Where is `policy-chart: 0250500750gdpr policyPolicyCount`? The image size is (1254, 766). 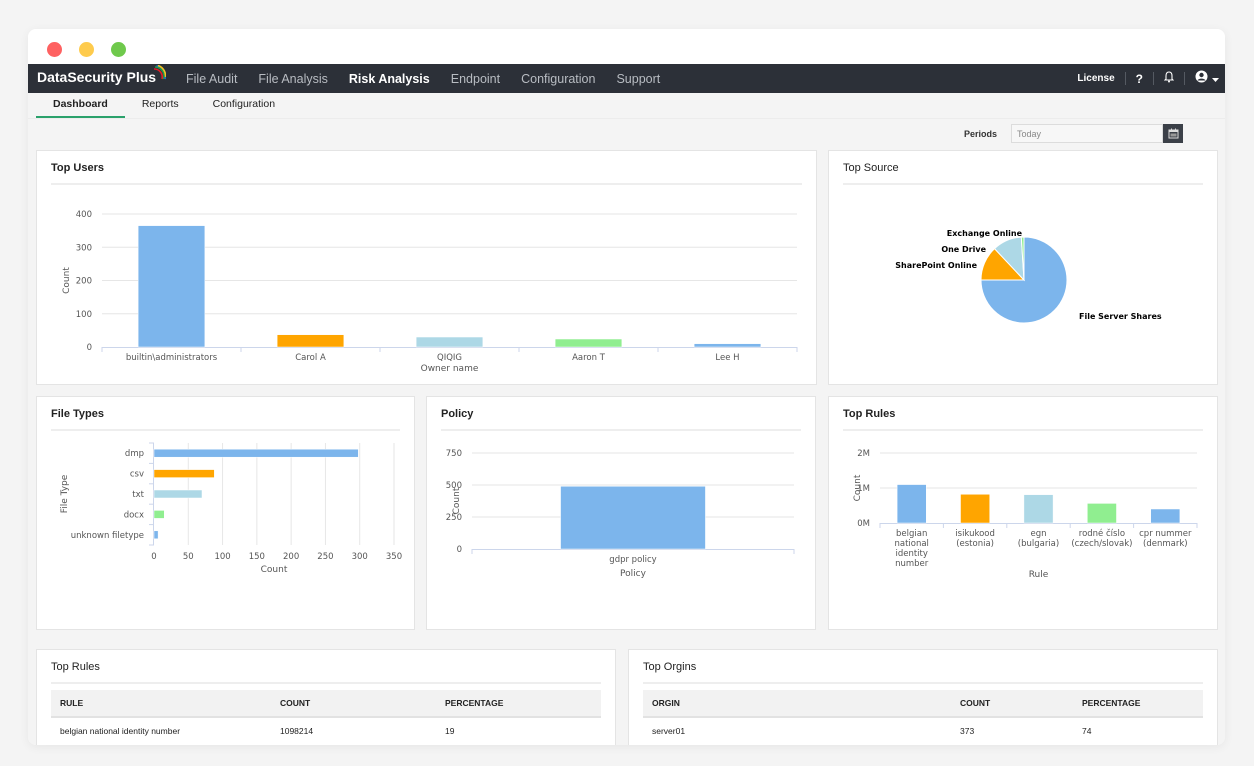
policy-chart: 0250500750gdpr policyPolicyCount is located at coordinates (620, 514).